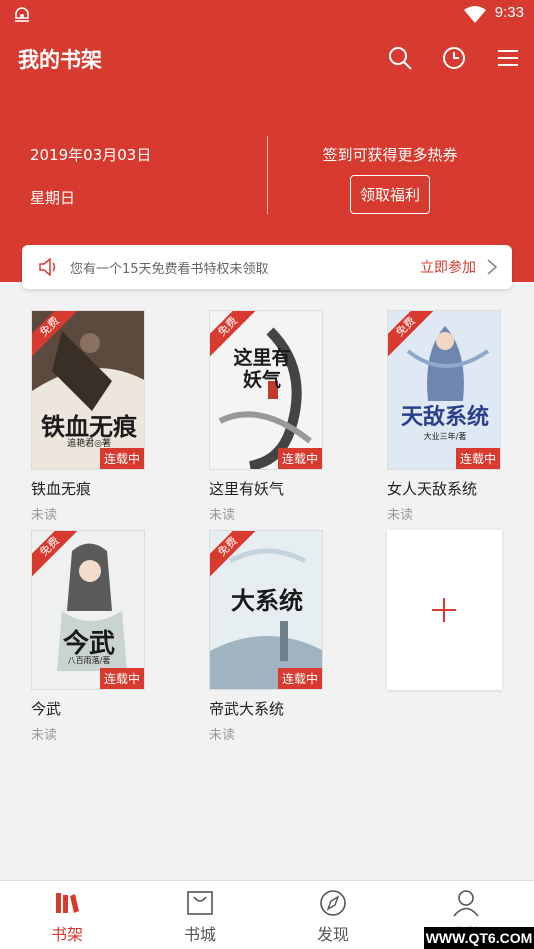 The height and width of the screenshot is (949, 534). I want to click on status-bar: 9:33, so click(267, 15).